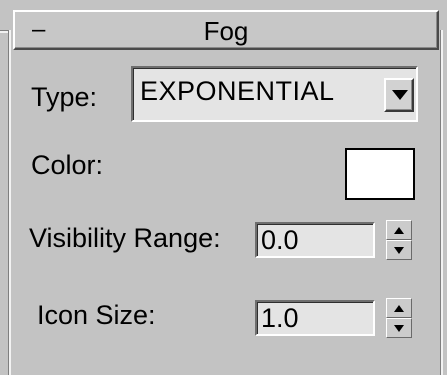  I want to click on icon-size-spin-down-button, so click(399, 328).